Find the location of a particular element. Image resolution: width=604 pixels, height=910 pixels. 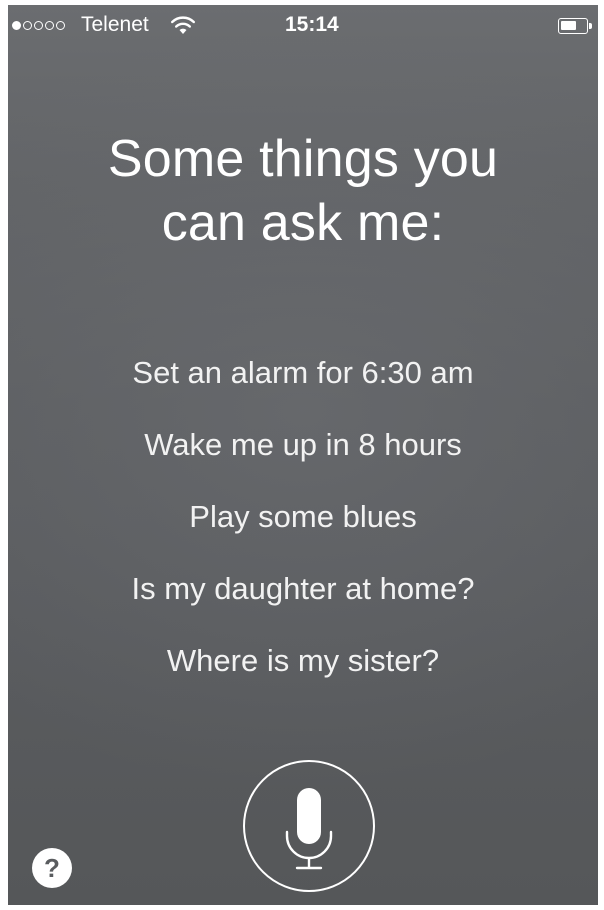

wifi-icon is located at coordinates (183, 25).